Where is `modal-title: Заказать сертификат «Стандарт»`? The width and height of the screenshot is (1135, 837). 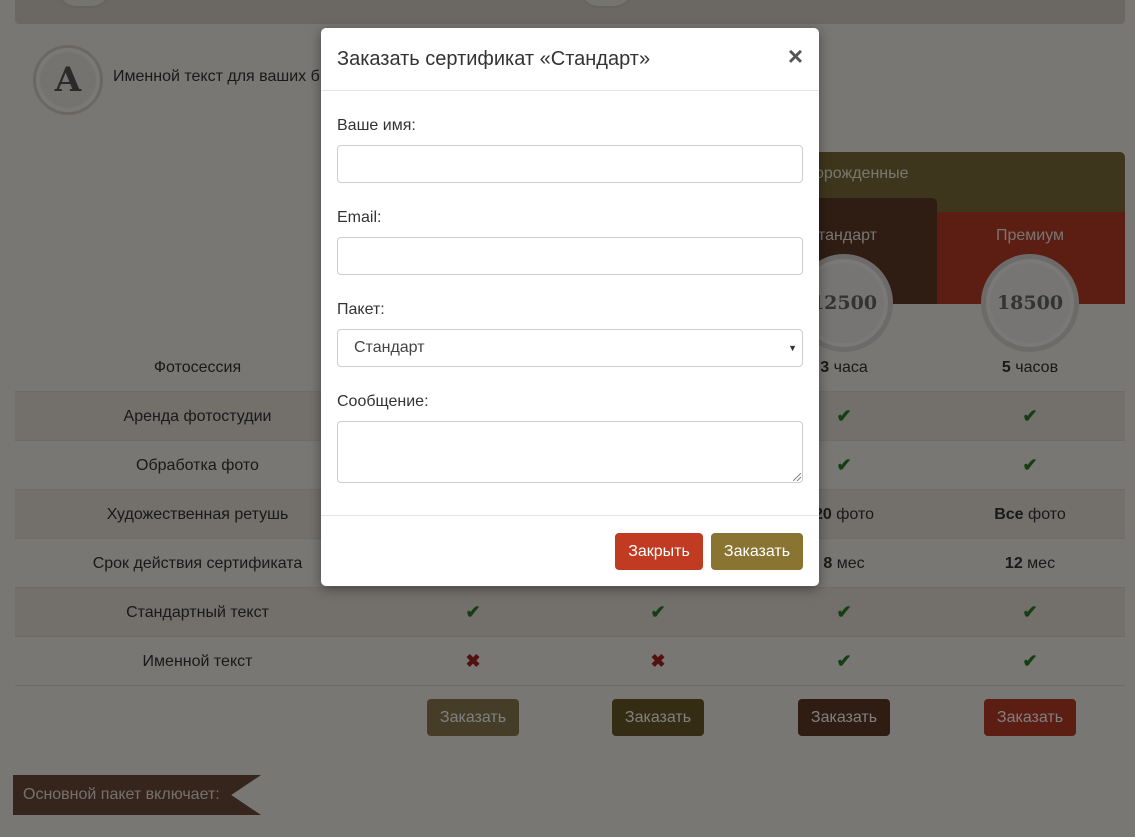 modal-title: Заказать сертификат «Стандарт» is located at coordinates (494, 59).